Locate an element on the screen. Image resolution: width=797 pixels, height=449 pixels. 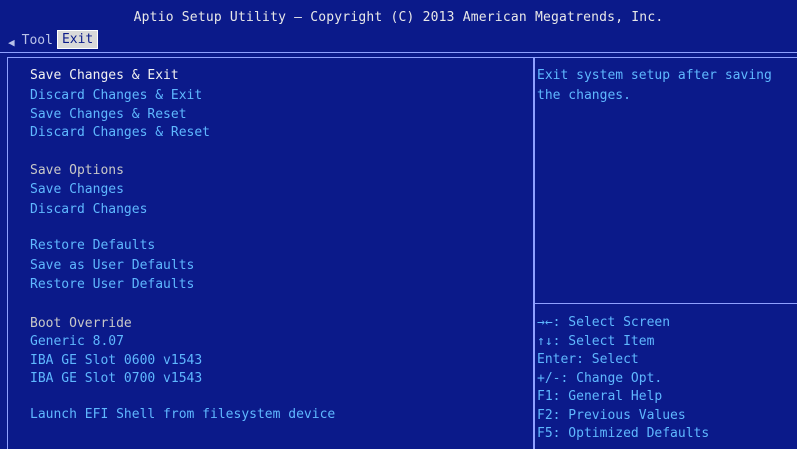
tab-exit: Exit is located at coordinates (77, 39).